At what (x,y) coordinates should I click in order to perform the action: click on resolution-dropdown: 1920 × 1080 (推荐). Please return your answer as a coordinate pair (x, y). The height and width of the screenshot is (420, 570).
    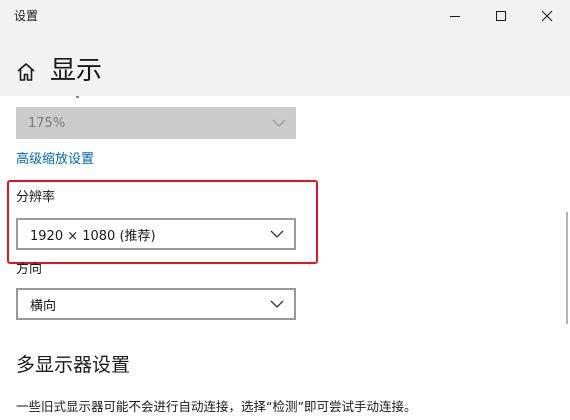
    Looking at the image, I should click on (156, 234).